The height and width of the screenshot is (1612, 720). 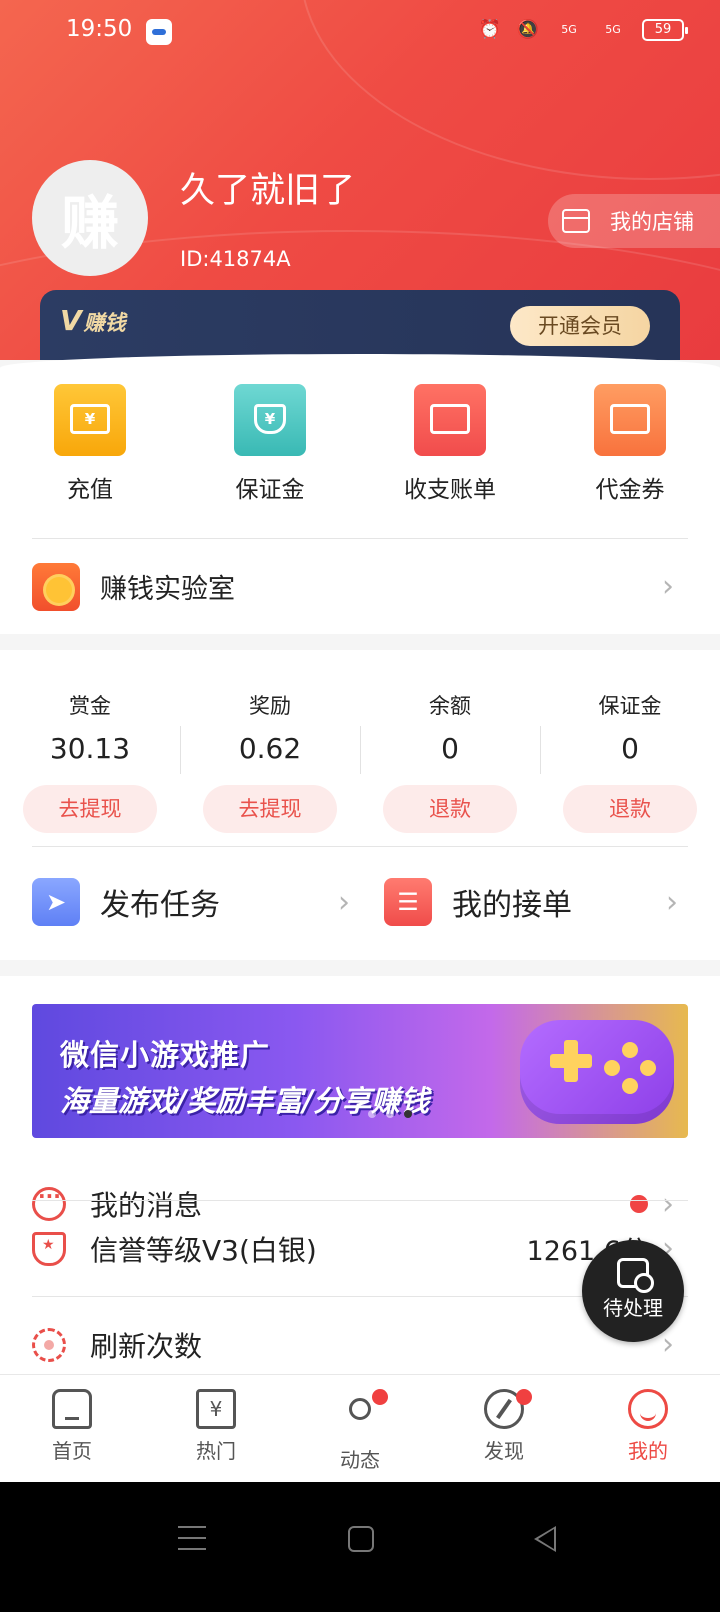 I want to click on voucher-icon, so click(x=630, y=420).